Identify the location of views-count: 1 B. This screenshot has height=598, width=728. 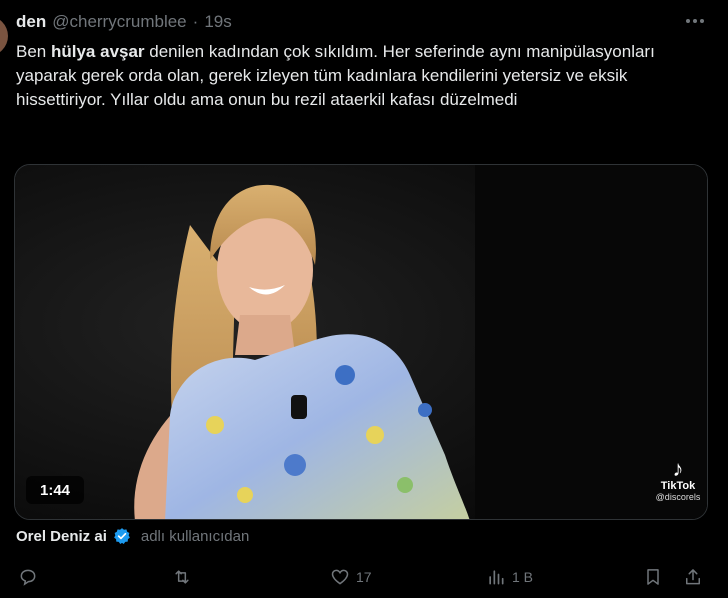
(523, 577).